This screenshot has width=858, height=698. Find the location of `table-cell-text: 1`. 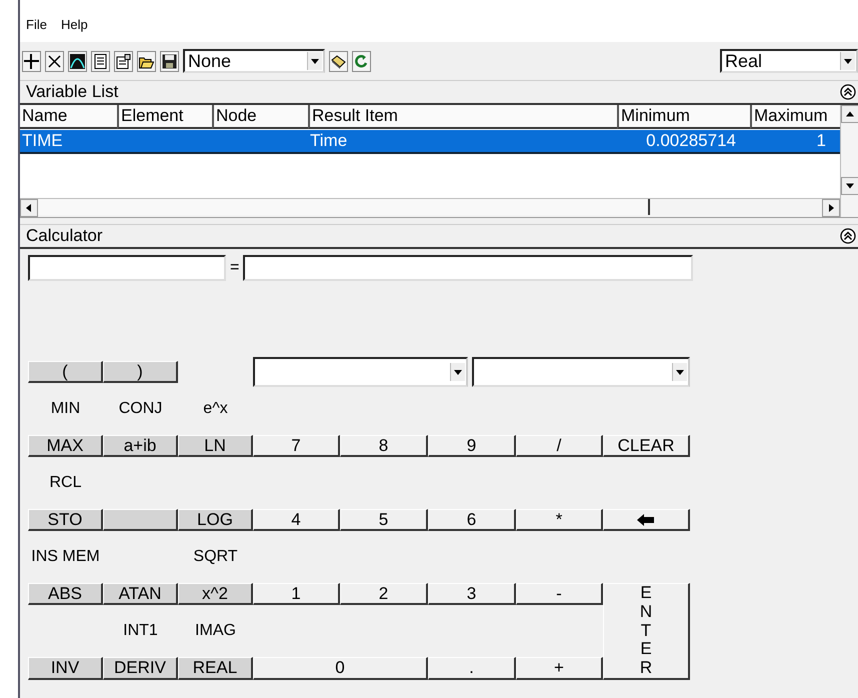

table-cell-text: 1 is located at coordinates (821, 141).